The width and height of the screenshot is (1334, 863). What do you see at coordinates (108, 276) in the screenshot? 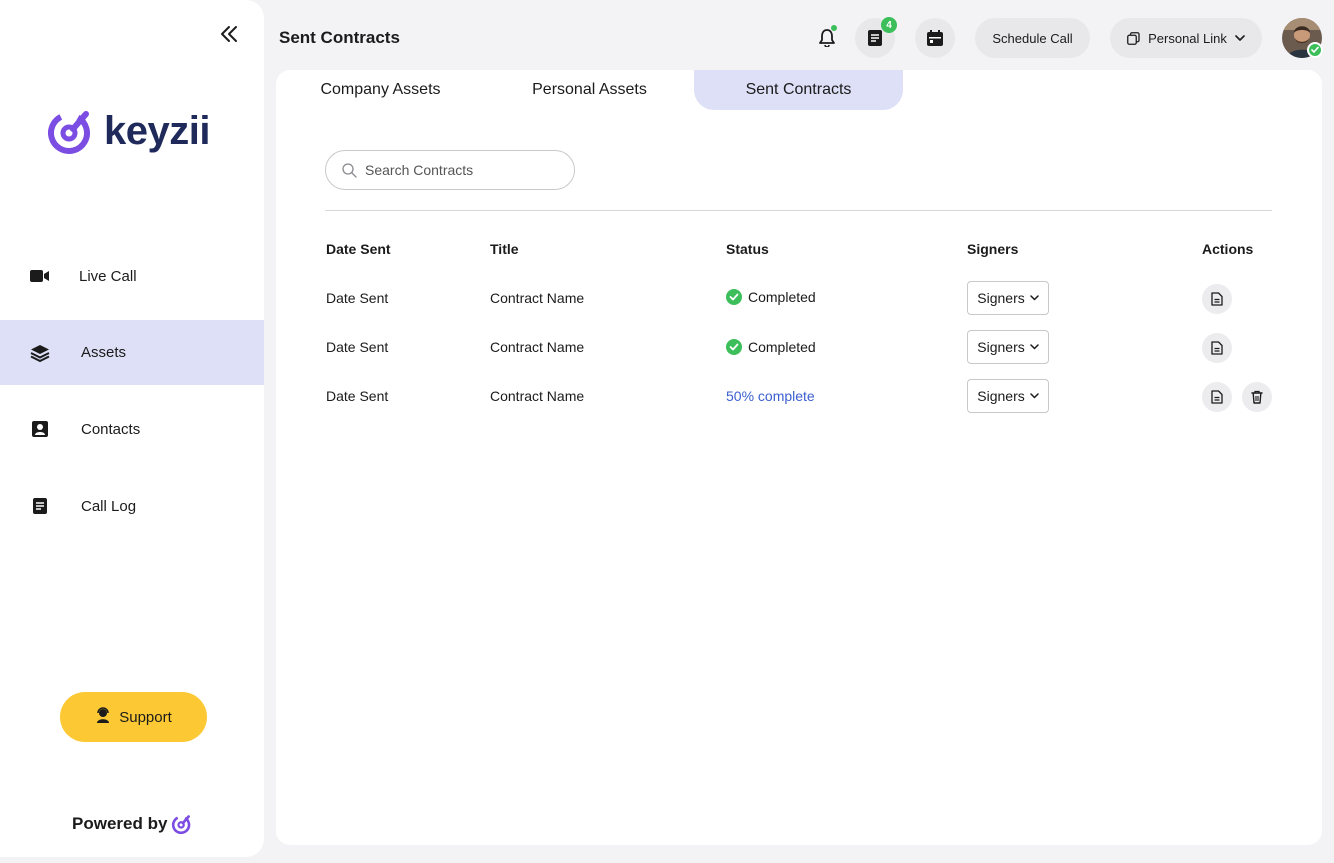
I see `sidebar-item-label: Live Call` at bounding box center [108, 276].